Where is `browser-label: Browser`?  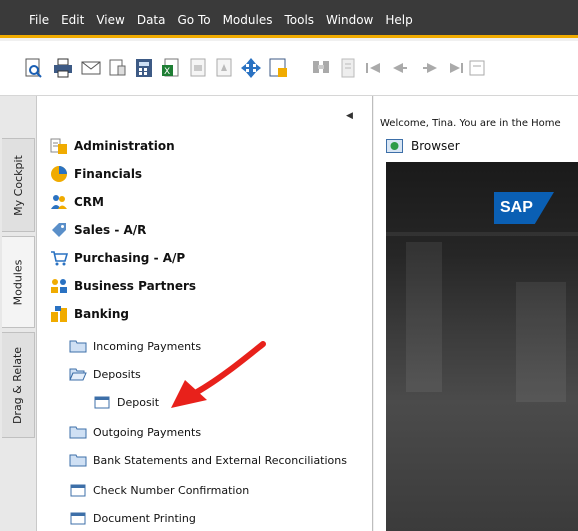 browser-label: Browser is located at coordinates (435, 146).